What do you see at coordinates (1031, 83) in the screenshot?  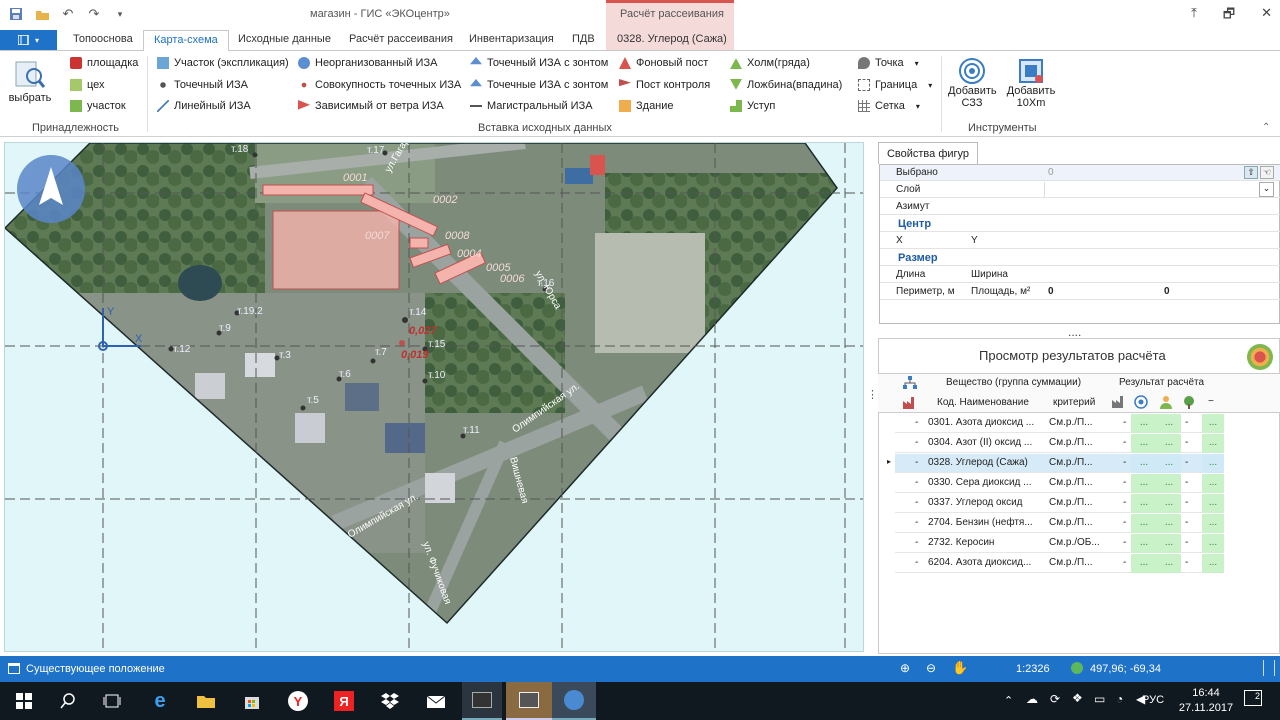 I see `add-10xm-button: Добавить 10Xm` at bounding box center [1031, 83].